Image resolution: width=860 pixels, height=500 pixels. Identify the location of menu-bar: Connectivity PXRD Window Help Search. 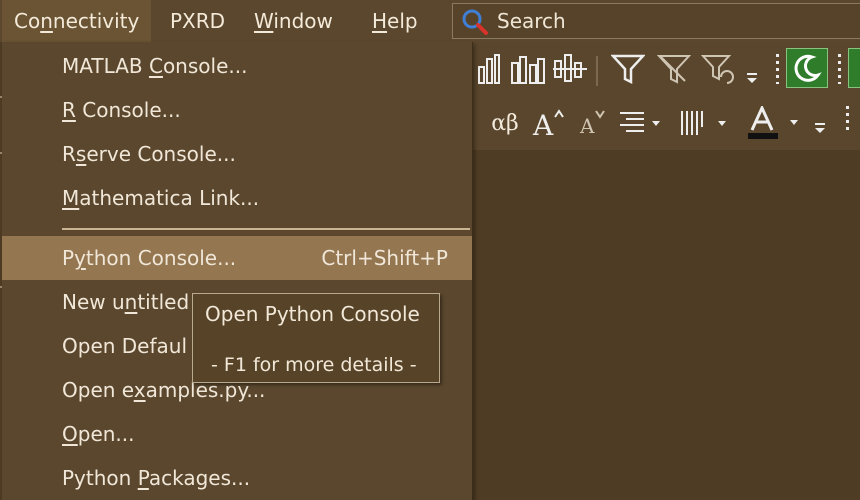
(430, 21).